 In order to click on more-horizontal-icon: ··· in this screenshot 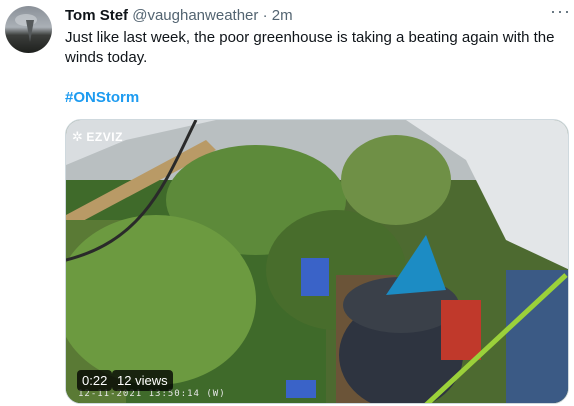, I will do `click(560, 13)`.